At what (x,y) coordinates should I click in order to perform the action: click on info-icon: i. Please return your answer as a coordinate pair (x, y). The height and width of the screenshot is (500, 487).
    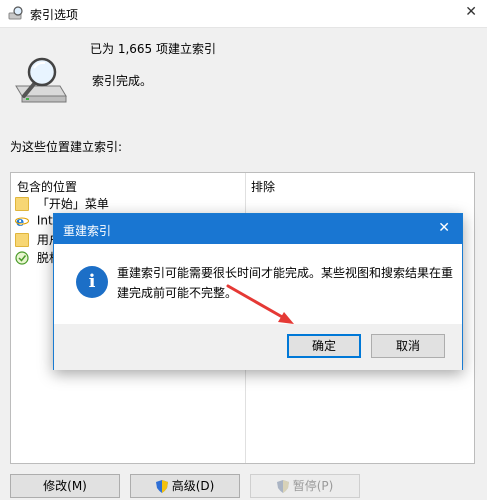
    Looking at the image, I should click on (92, 282).